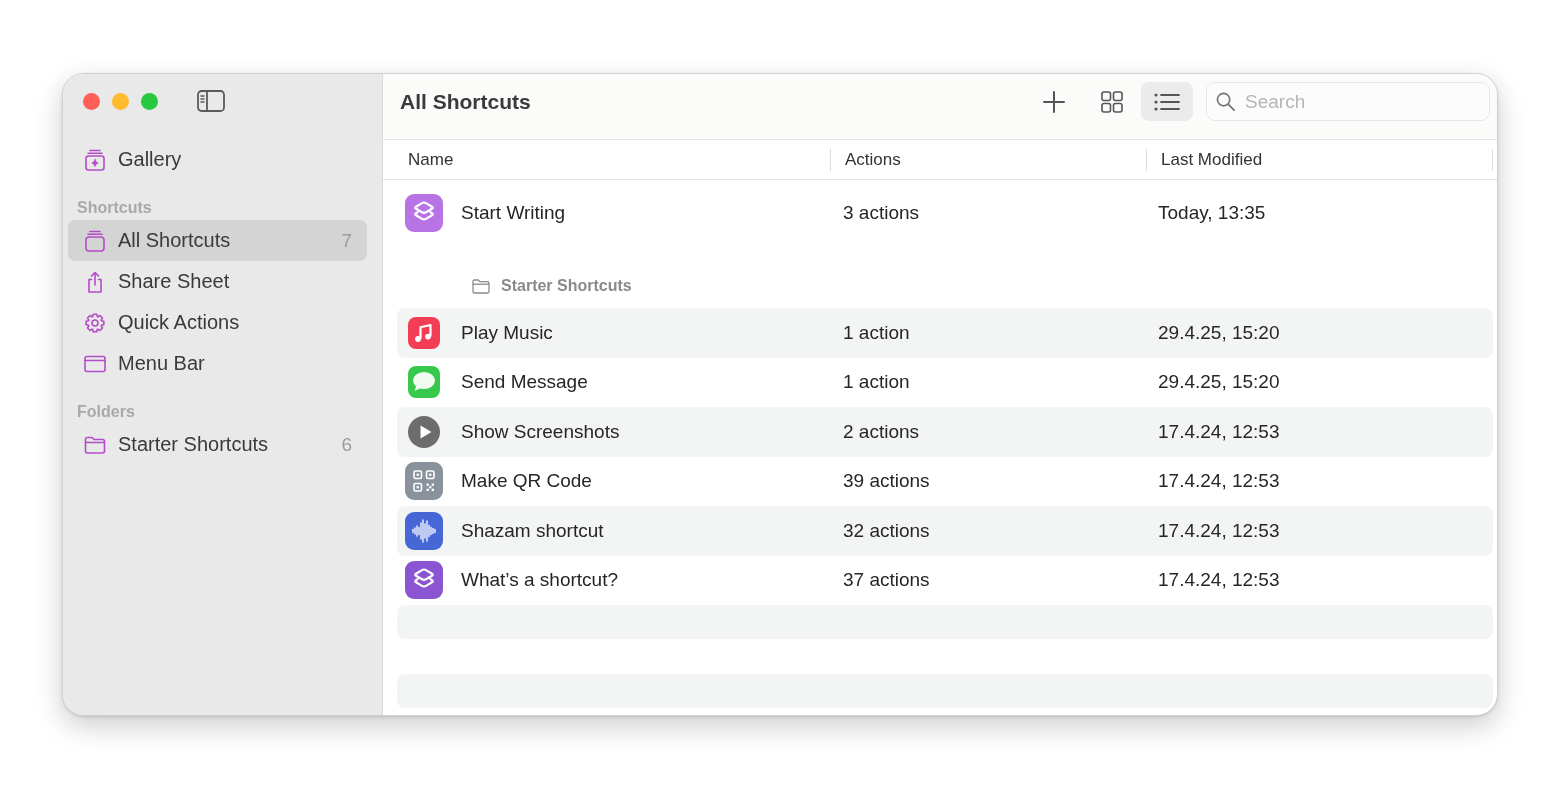 The height and width of the screenshot is (798, 1560). What do you see at coordinates (988, 159) in the screenshot?
I see `column-header: Actions` at bounding box center [988, 159].